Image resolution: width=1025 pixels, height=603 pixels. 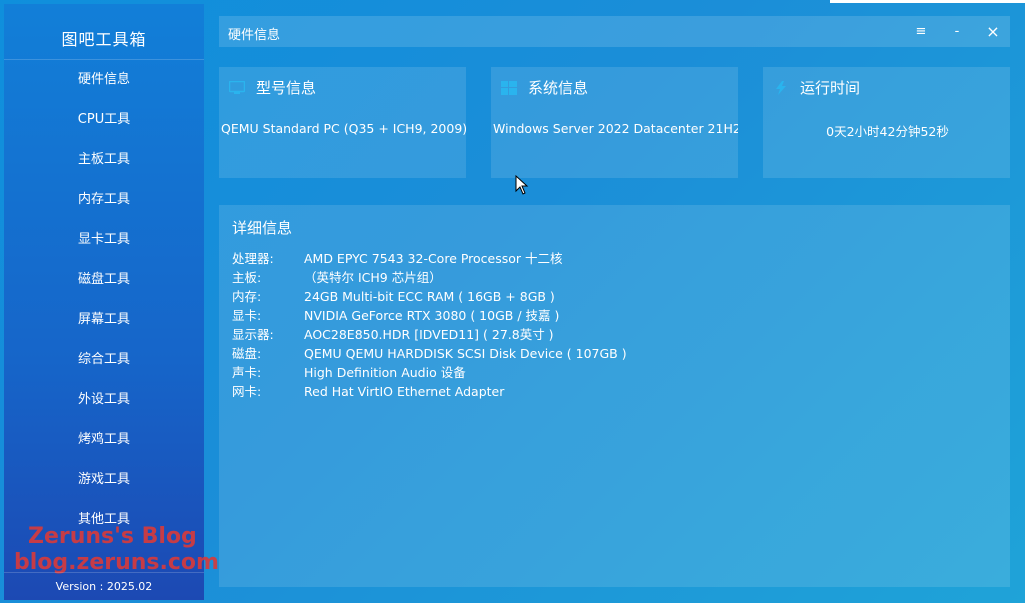 What do you see at coordinates (104, 484) in the screenshot?
I see `sidebar-item-game-tools: 游戏工具` at bounding box center [104, 484].